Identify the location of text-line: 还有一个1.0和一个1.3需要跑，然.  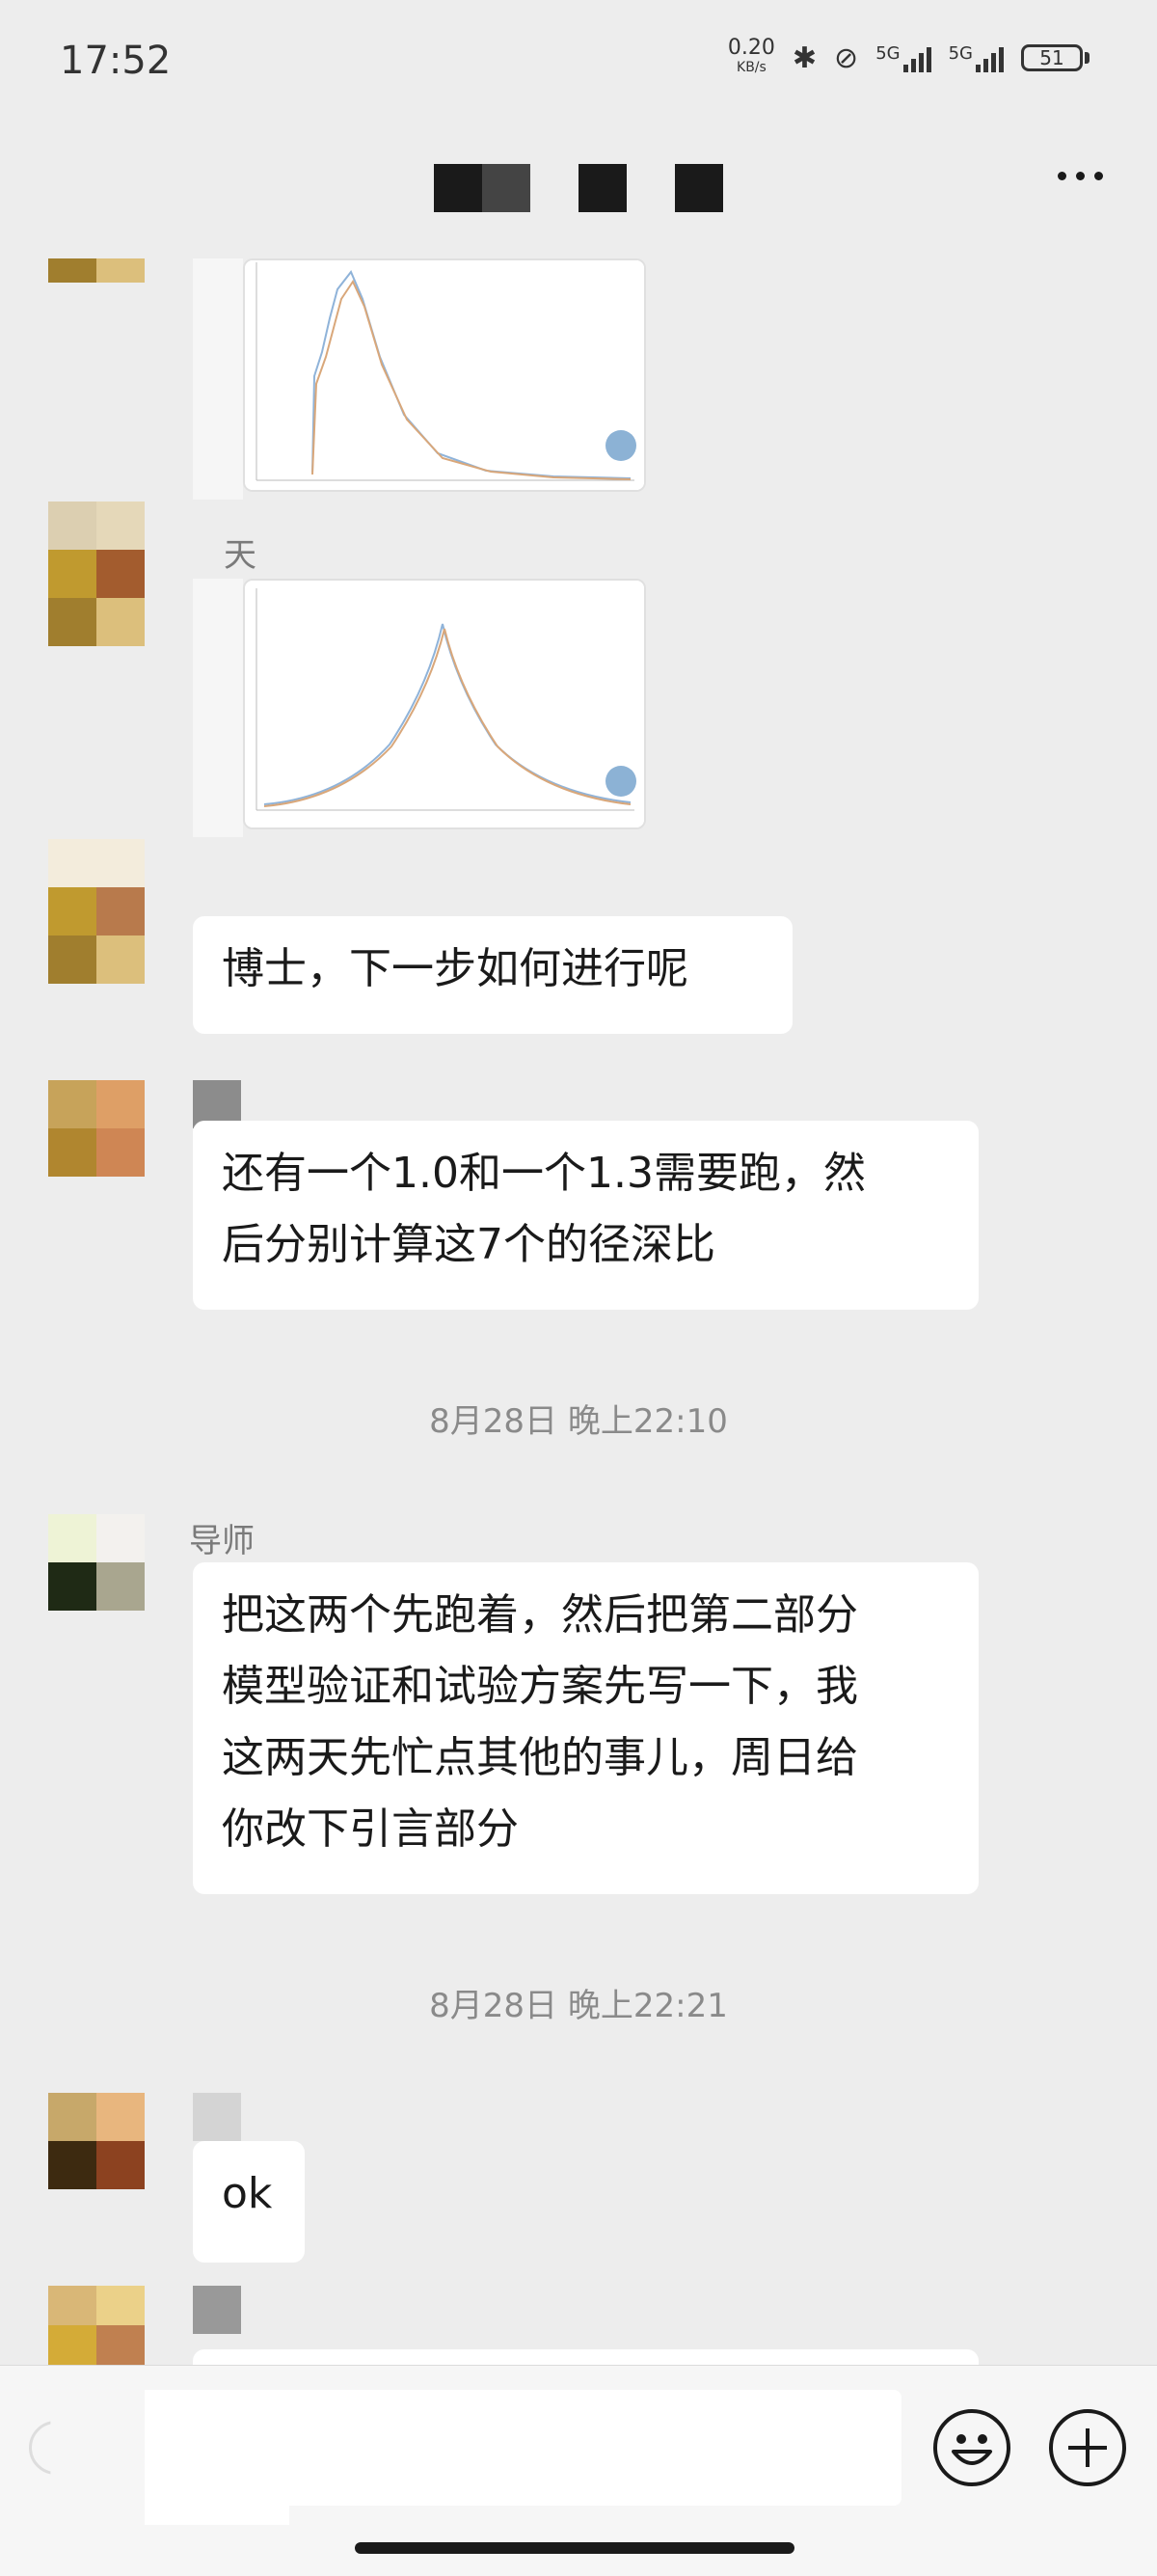
(544, 1173).